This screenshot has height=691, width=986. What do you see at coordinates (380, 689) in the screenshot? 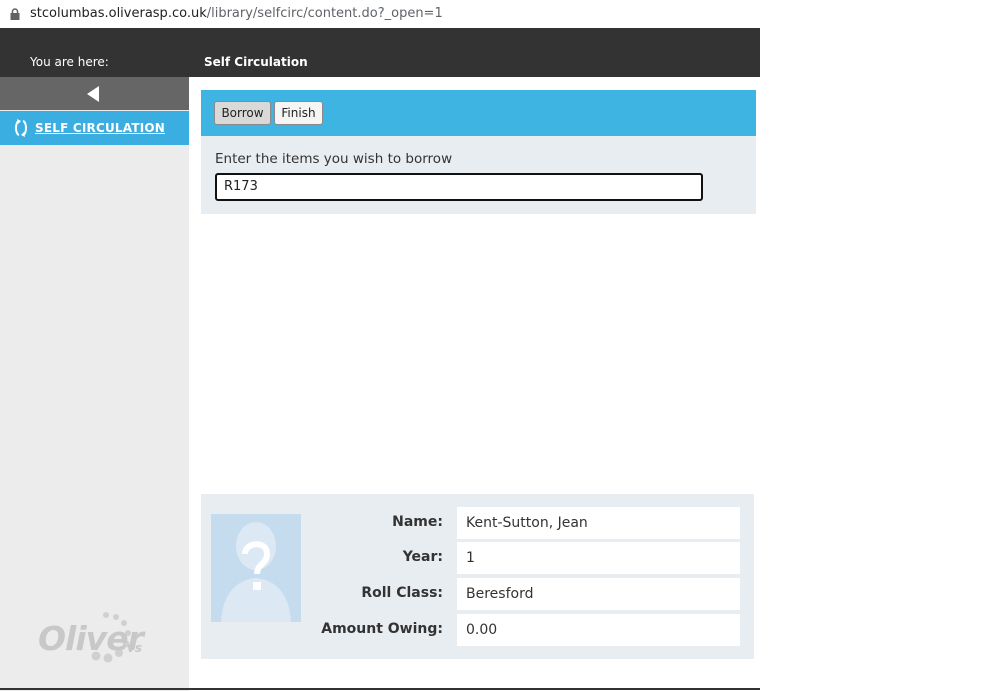
I see `bottom-divider` at bounding box center [380, 689].